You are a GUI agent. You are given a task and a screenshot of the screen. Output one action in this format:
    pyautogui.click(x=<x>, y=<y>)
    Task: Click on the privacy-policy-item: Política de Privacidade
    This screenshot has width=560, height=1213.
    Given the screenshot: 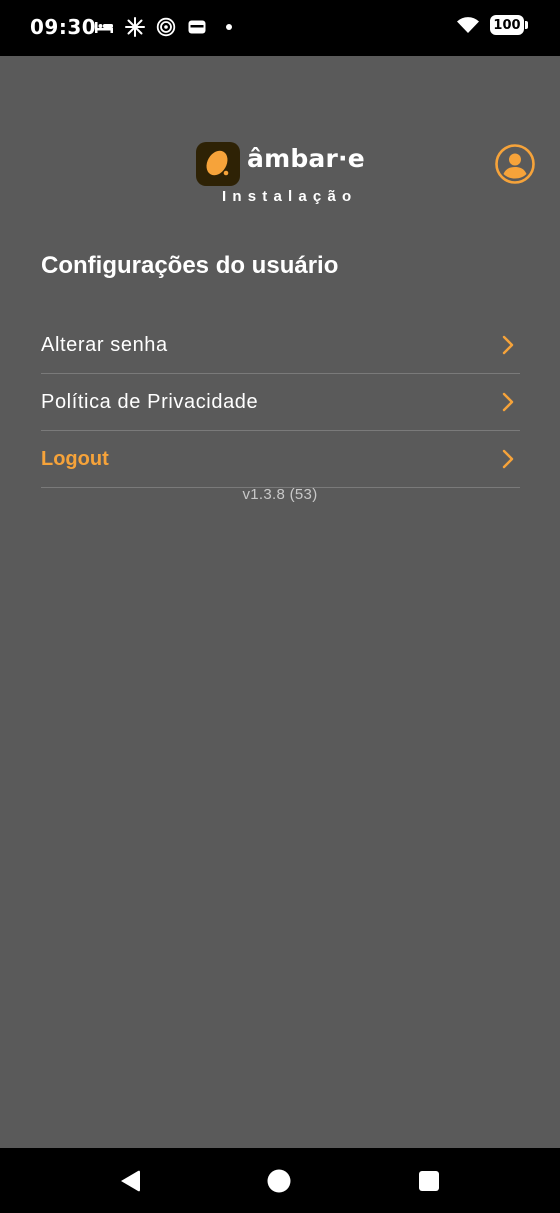 What is the action you would take?
    pyautogui.click(x=280, y=402)
    